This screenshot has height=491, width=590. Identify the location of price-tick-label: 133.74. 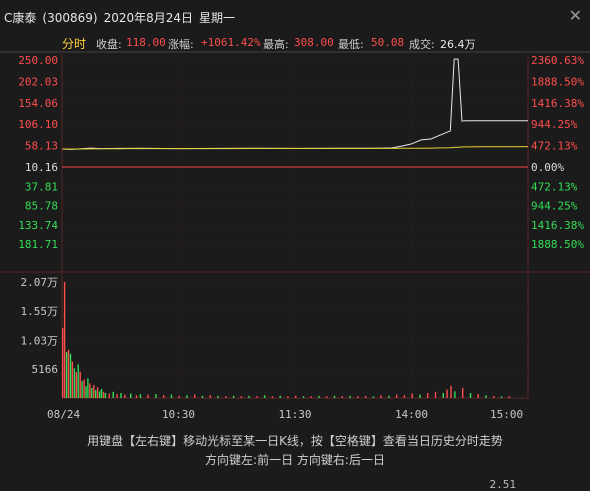
(38, 225).